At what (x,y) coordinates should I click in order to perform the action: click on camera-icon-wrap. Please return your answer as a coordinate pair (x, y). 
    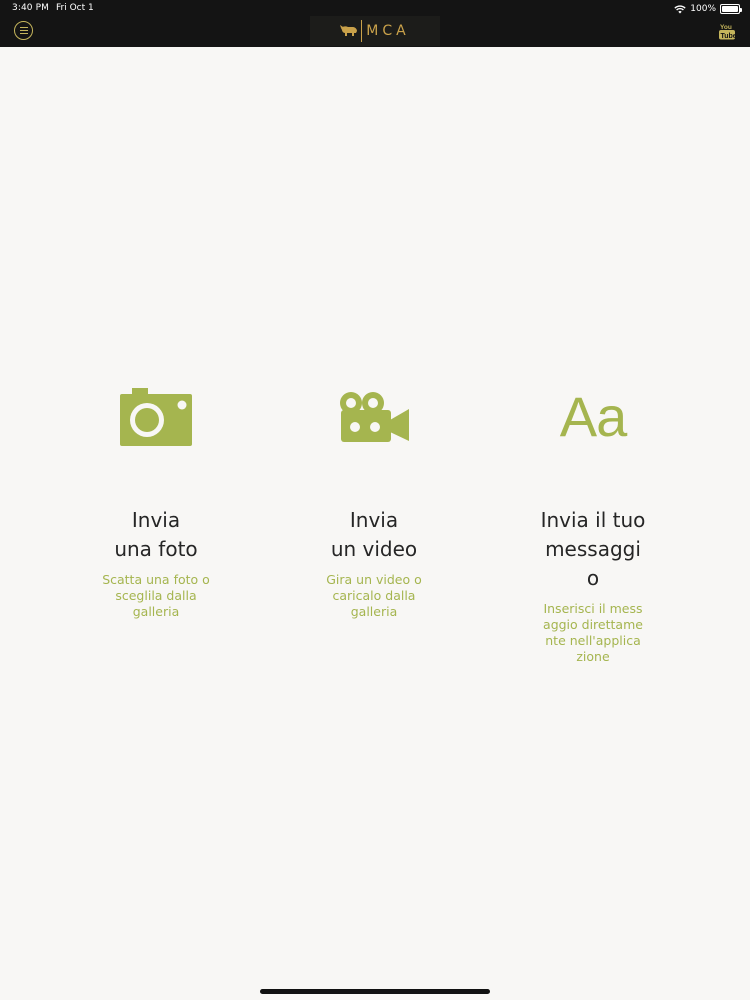
    Looking at the image, I should click on (156, 417).